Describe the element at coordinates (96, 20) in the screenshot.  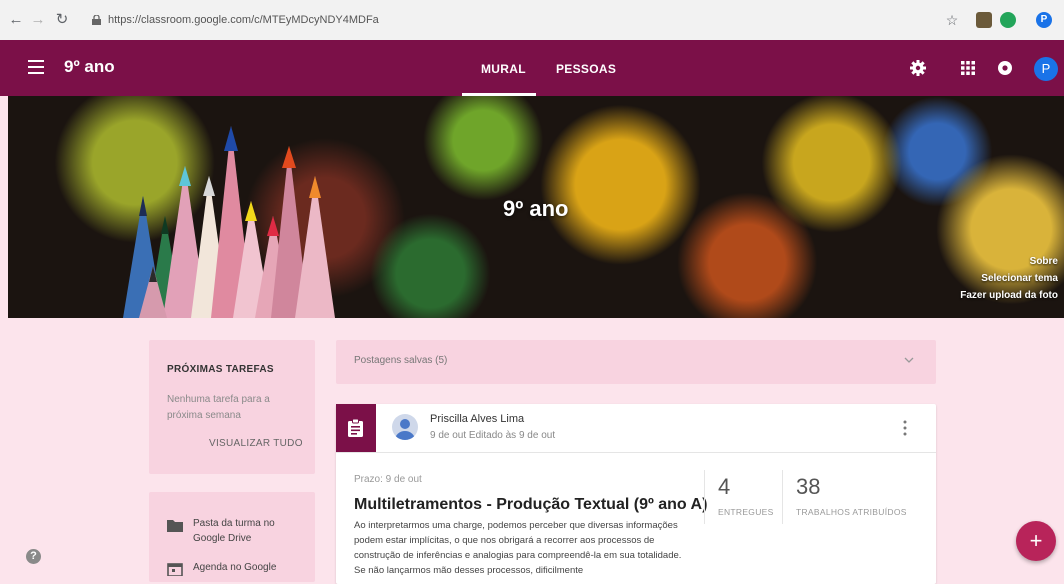
I see `lock-icon` at that location.